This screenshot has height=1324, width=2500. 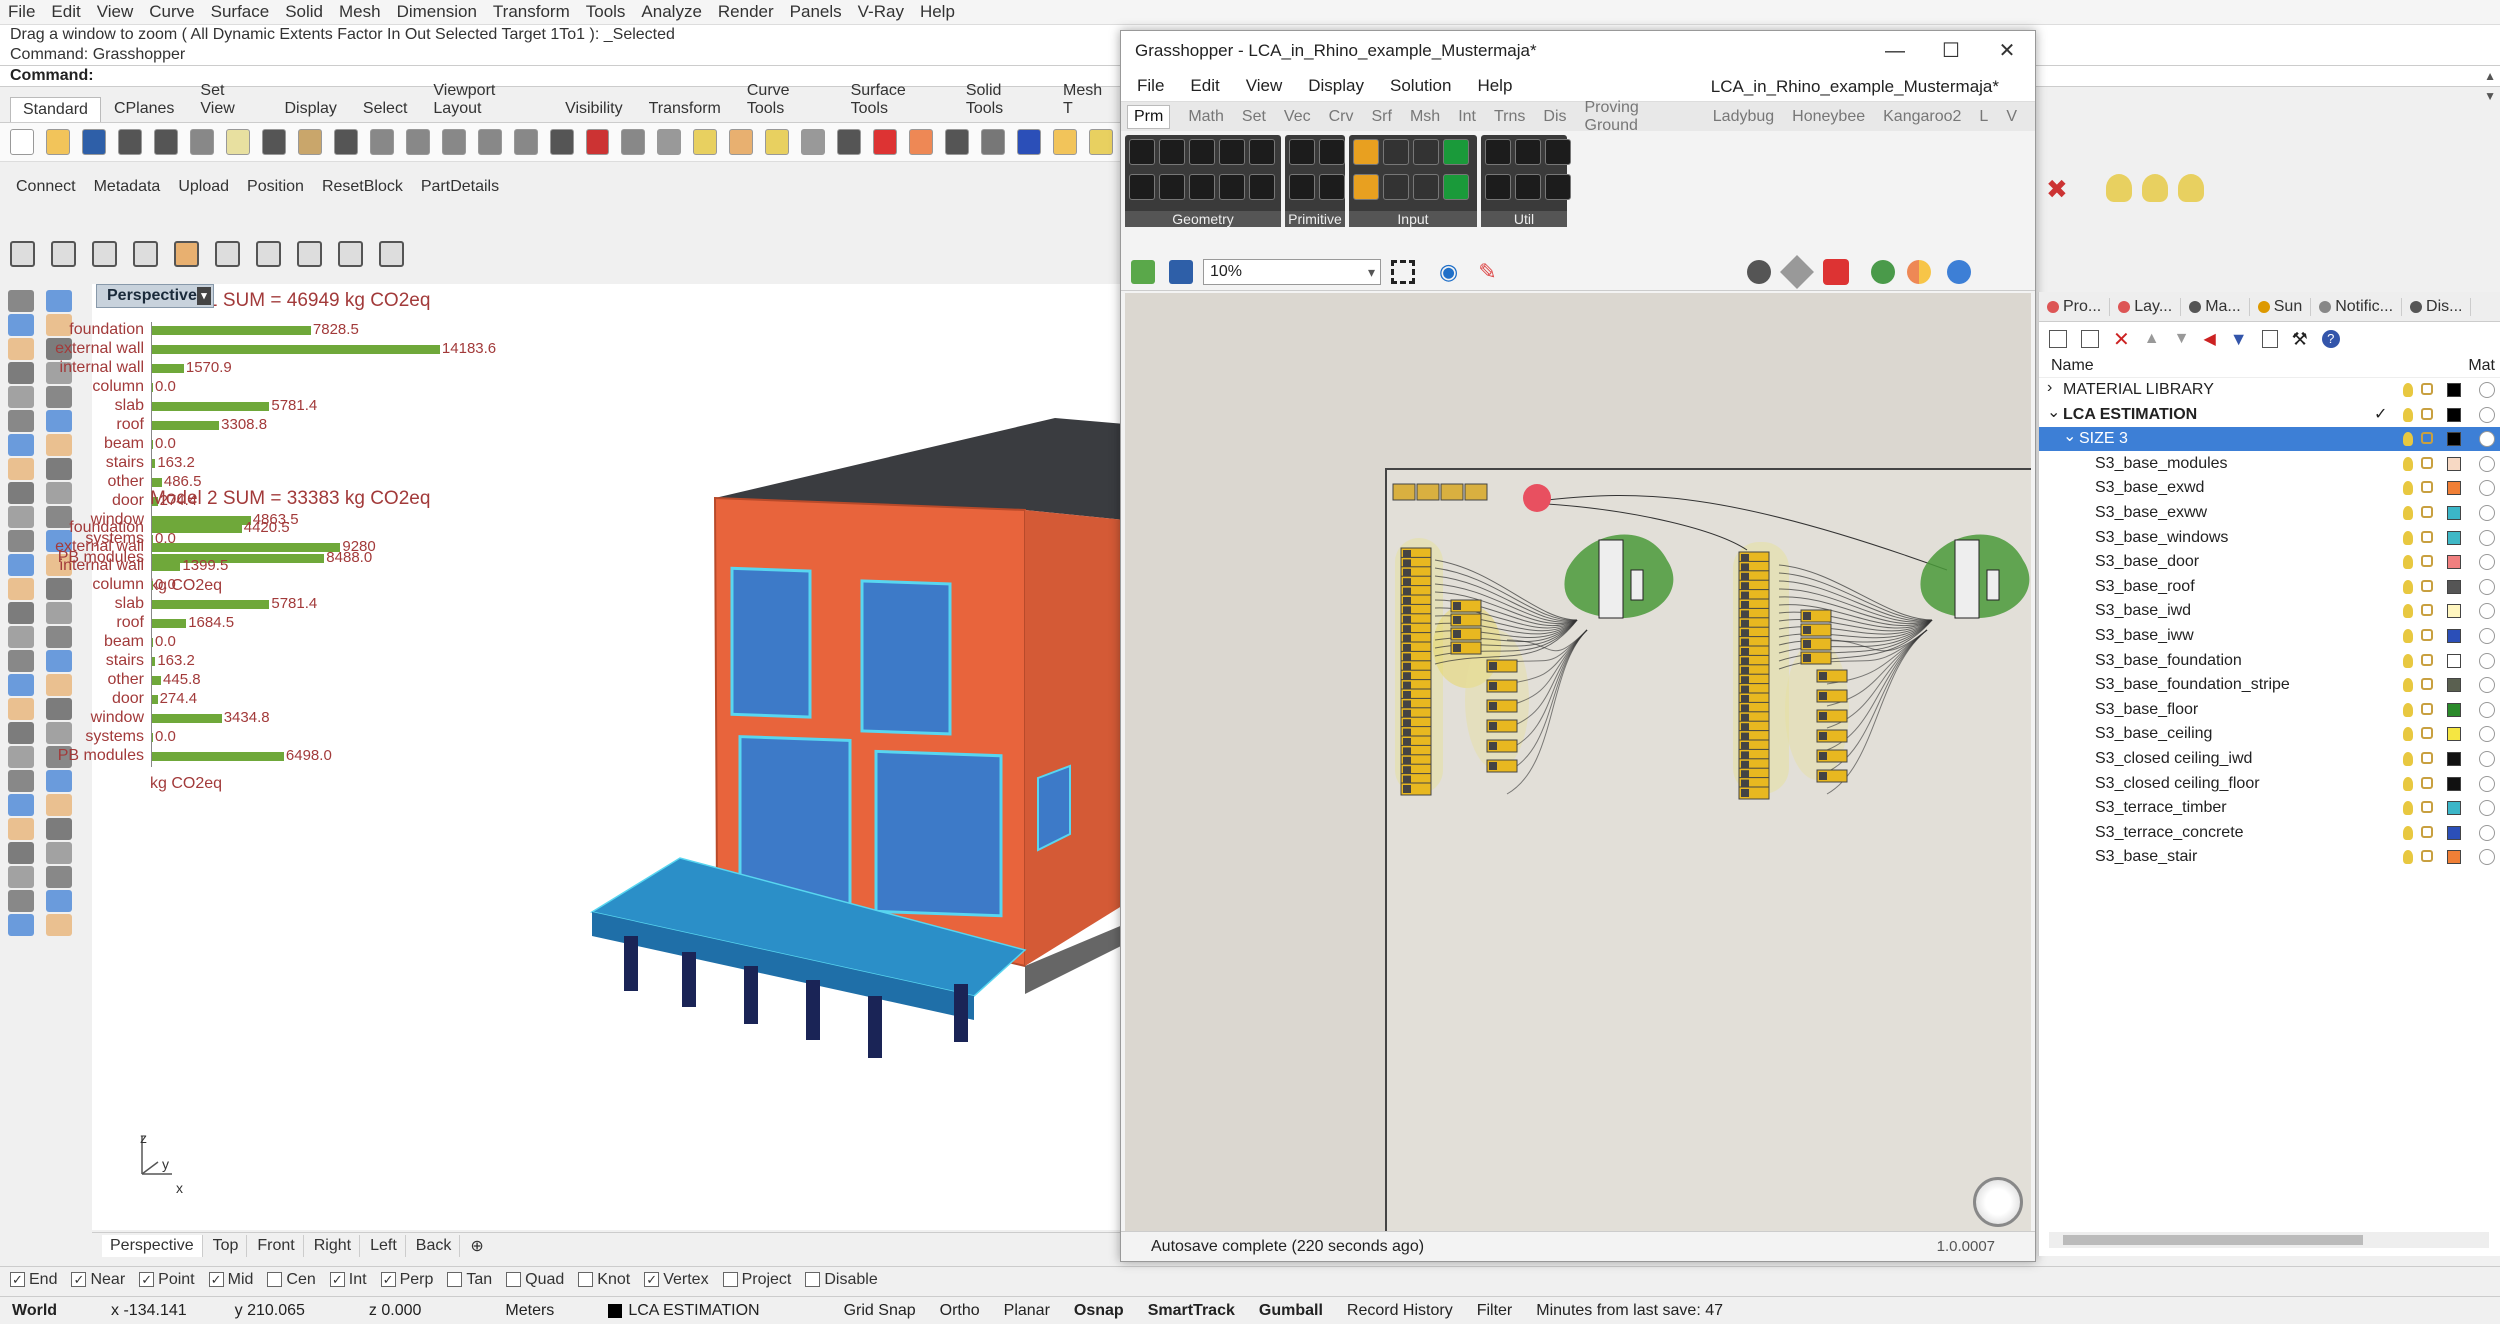 What do you see at coordinates (531, 12) in the screenshot?
I see `menu-transform: Transform` at bounding box center [531, 12].